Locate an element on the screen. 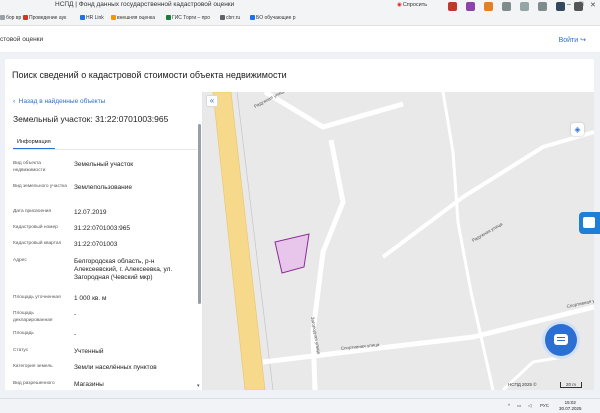 The image size is (600, 413). attribute-value: 31:22:0701003:965 is located at coordinates (102, 228).